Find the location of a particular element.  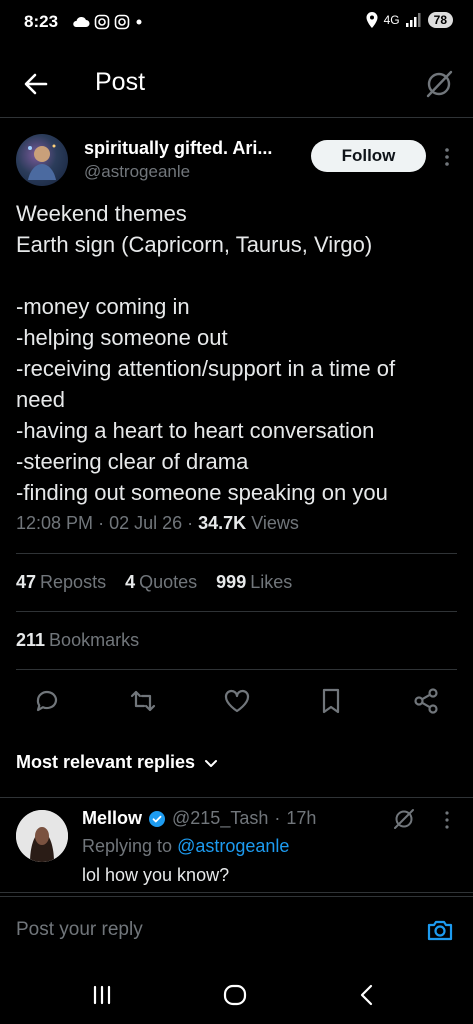

system-nav-bar is located at coordinates (236, 994).